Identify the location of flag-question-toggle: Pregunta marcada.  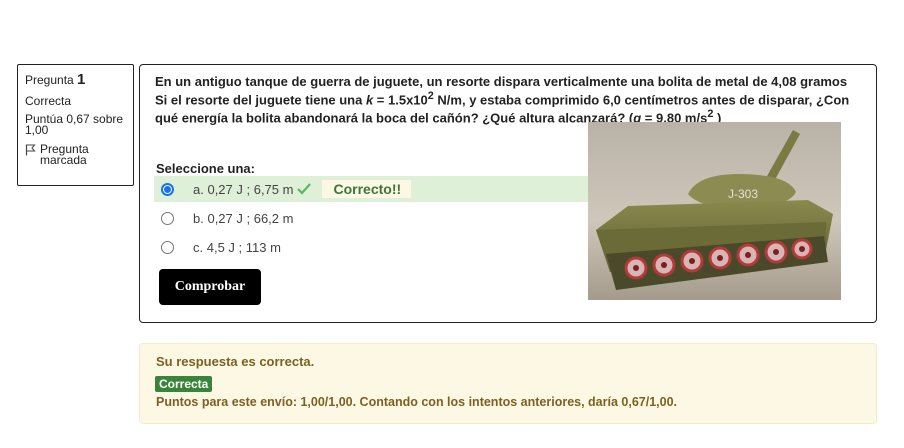
(75, 154).